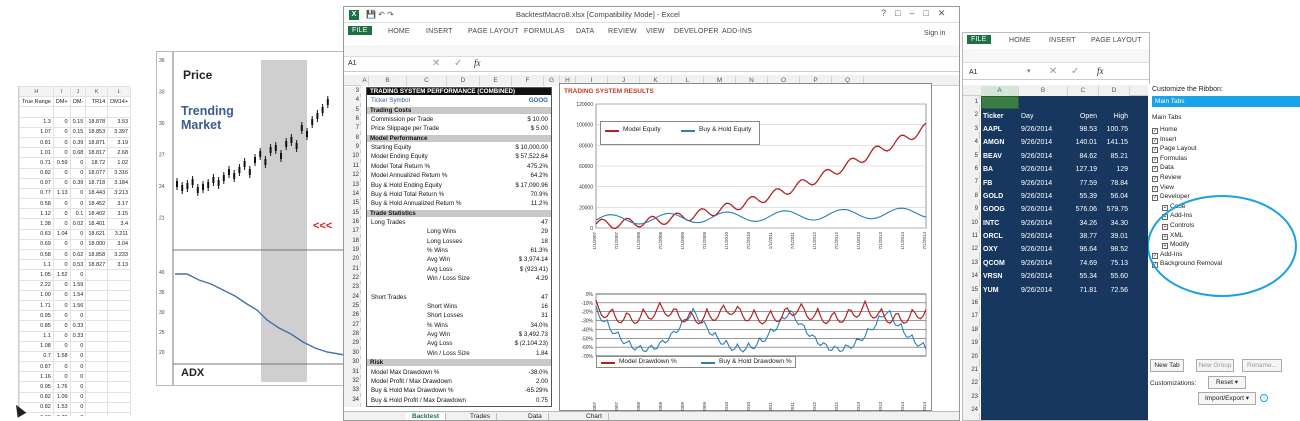 This screenshot has height=421, width=1300. What do you see at coordinates (544, 222) in the screenshot?
I see `stat-value: 47` at bounding box center [544, 222].